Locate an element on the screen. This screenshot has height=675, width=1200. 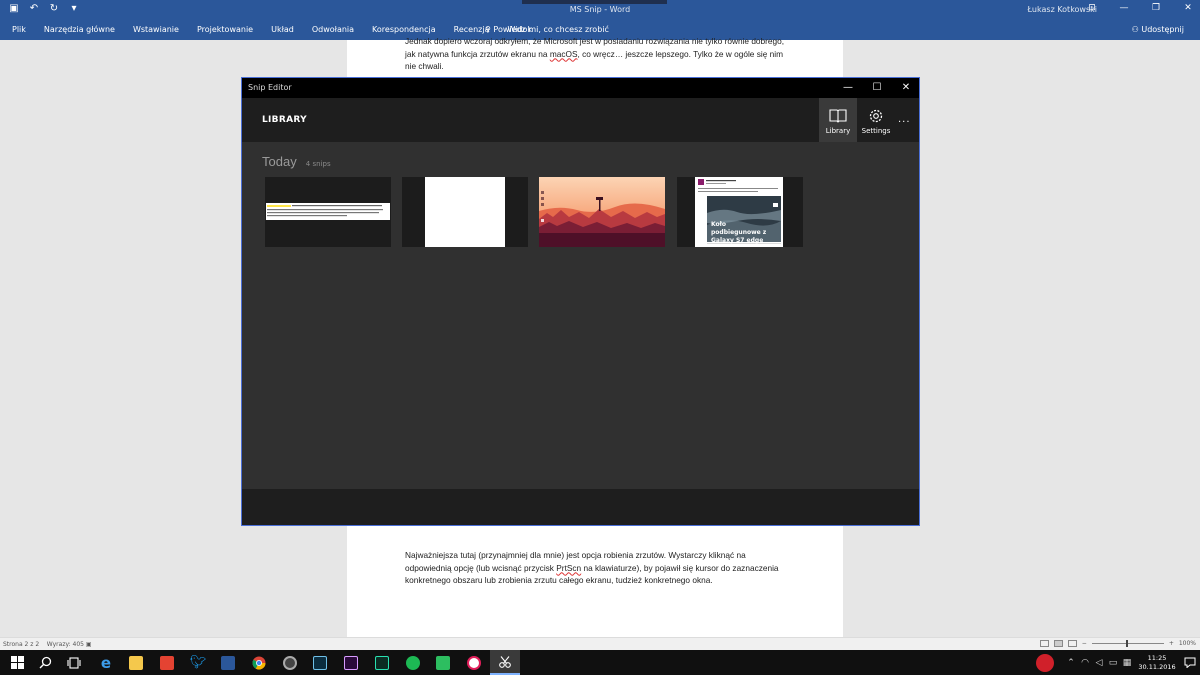
taskbar-snip is located at coordinates (505, 662).